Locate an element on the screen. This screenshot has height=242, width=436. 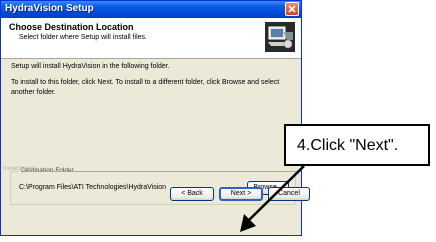
pointer-arrow is located at coordinates (272, 198).